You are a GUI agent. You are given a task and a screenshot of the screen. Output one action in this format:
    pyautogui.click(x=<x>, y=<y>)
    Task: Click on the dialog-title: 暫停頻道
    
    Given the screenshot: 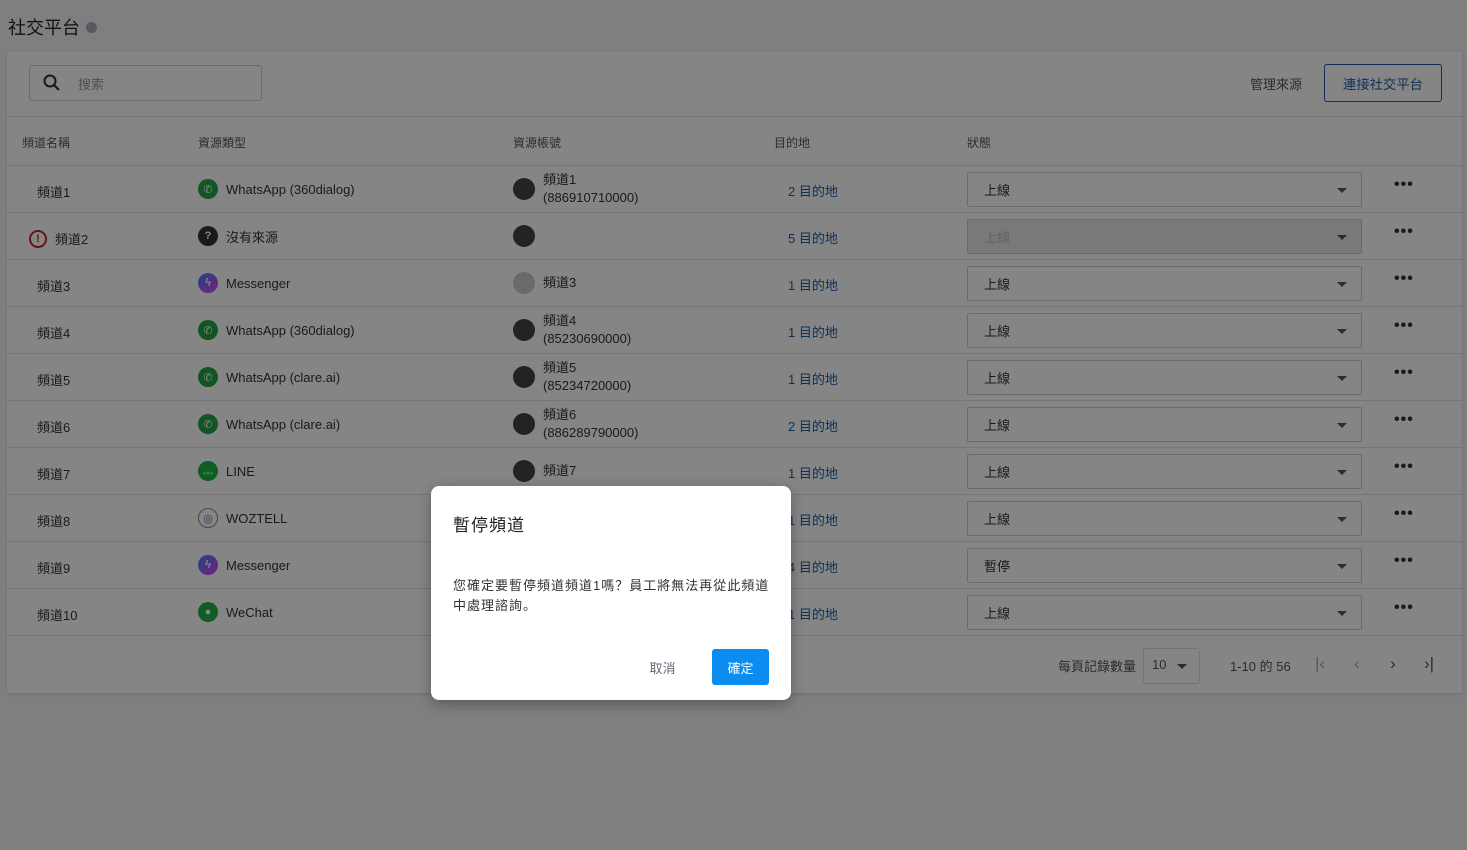 What is the action you would take?
    pyautogui.click(x=489, y=525)
    